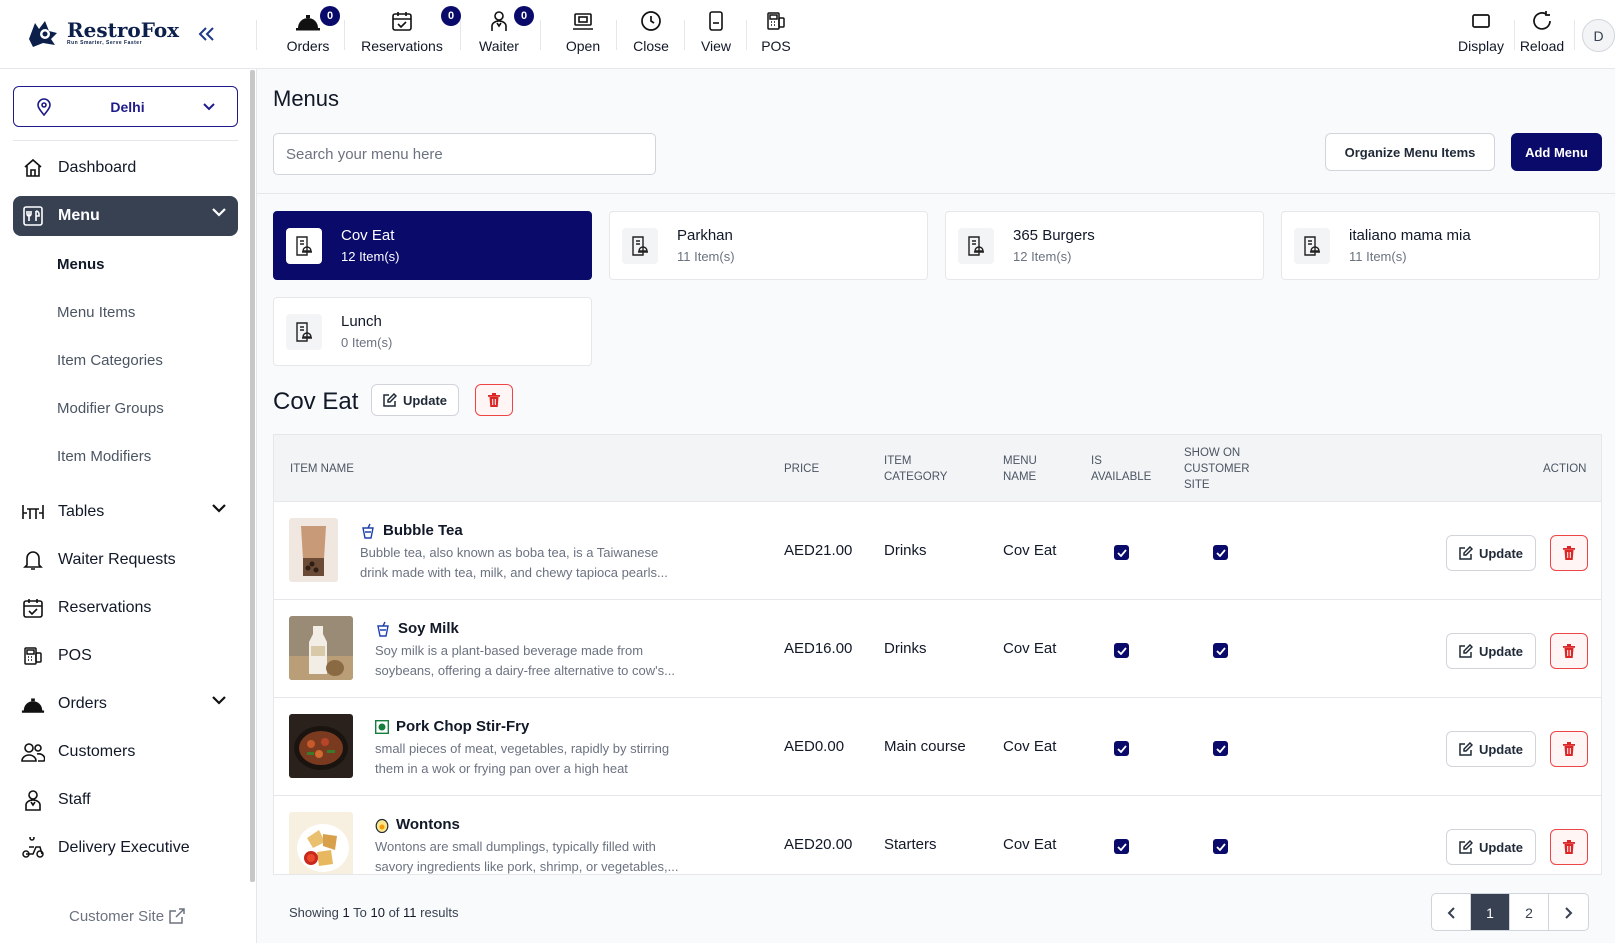  Describe the element at coordinates (464, 154) in the screenshot. I see `search-input: Search your menu here` at that location.